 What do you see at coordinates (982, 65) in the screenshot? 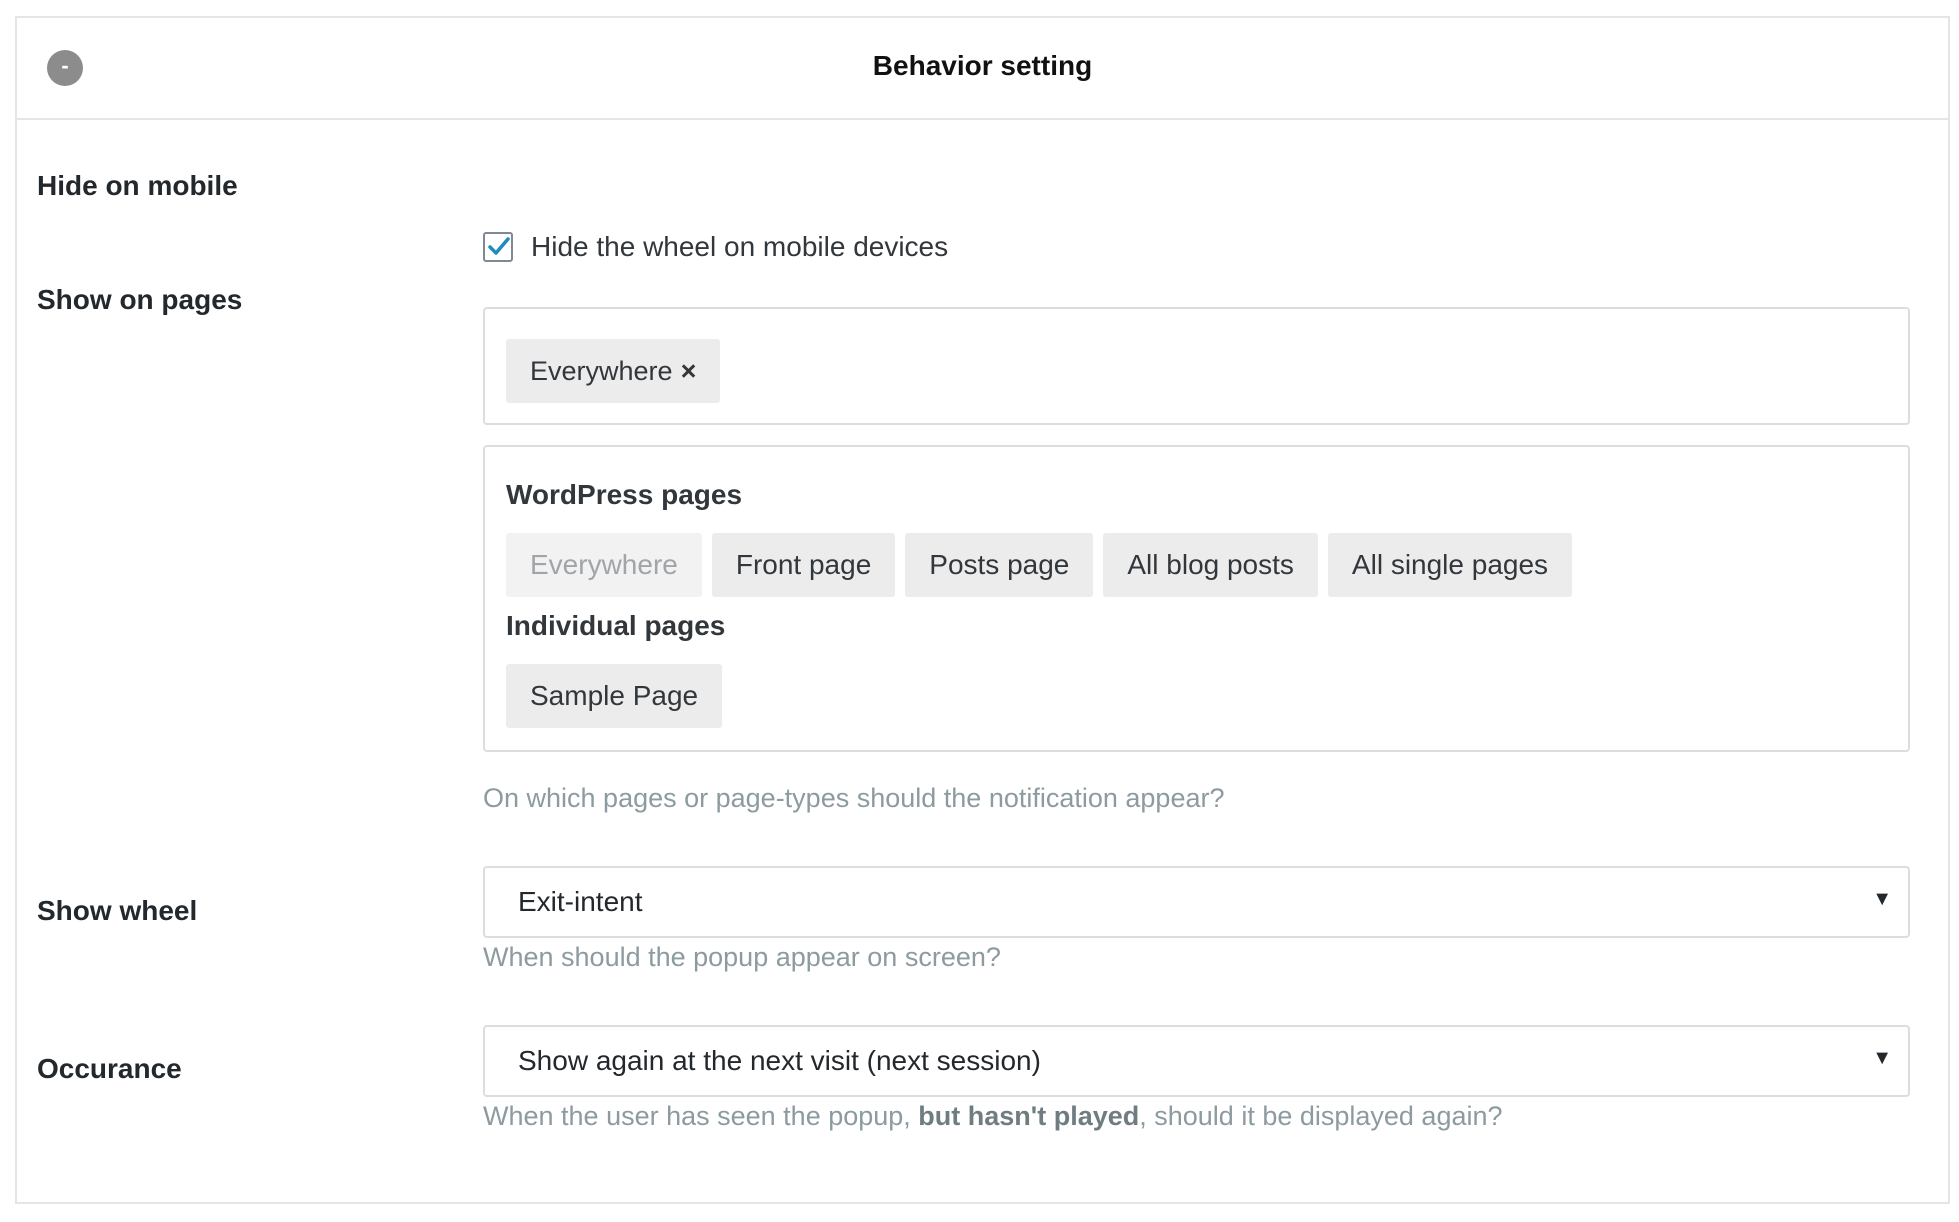
I see `panel-title: Behavior setting` at bounding box center [982, 65].